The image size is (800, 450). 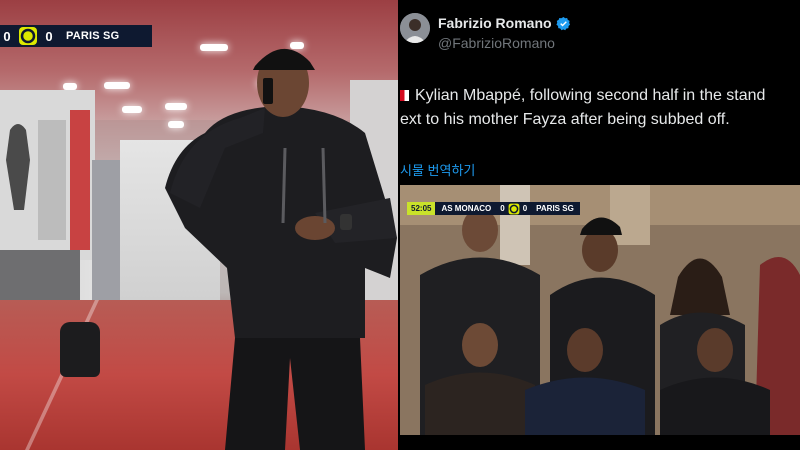 I want to click on player-mural, so click(x=47, y=175).